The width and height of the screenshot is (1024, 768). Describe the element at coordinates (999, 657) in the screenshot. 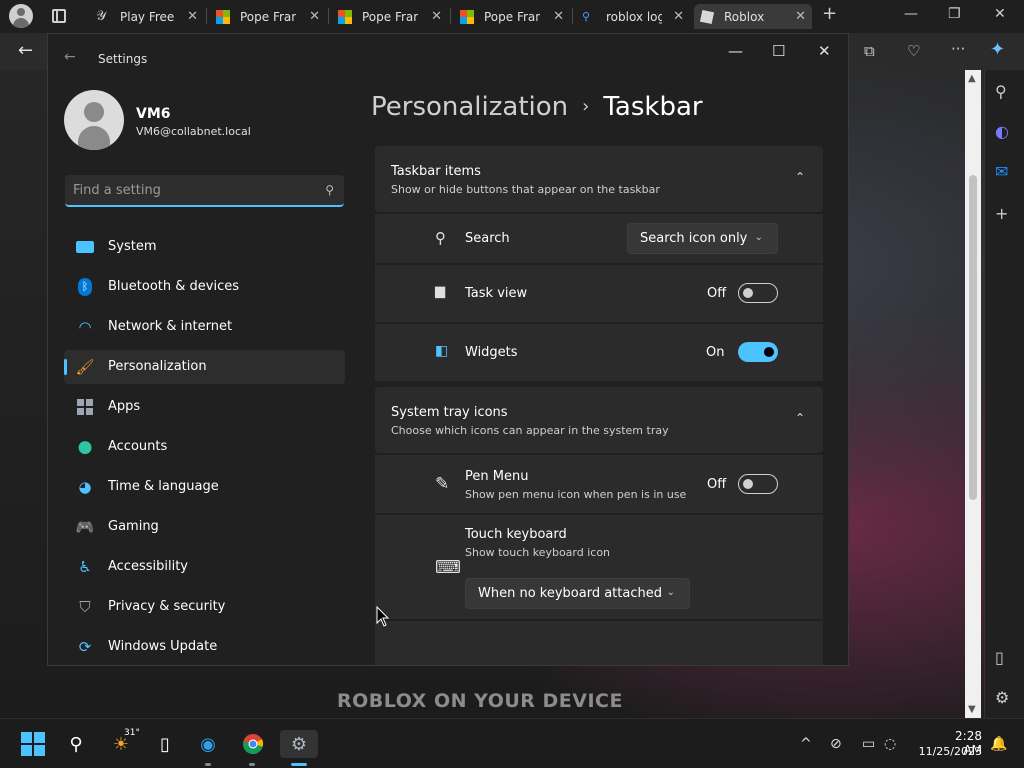

I see `sidebar-panel-icon: ▯` at that location.